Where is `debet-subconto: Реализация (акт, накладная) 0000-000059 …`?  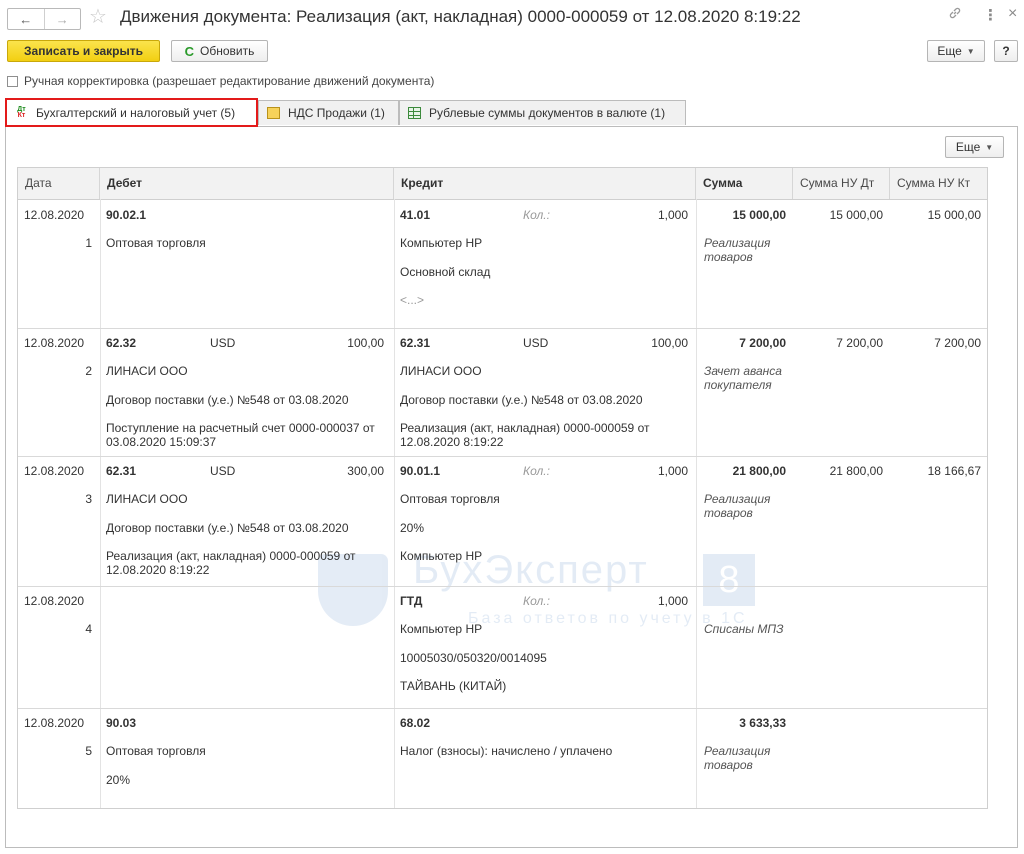 debet-subconto: Реализация (акт, накладная) 0000-000059 … is located at coordinates (231, 563).